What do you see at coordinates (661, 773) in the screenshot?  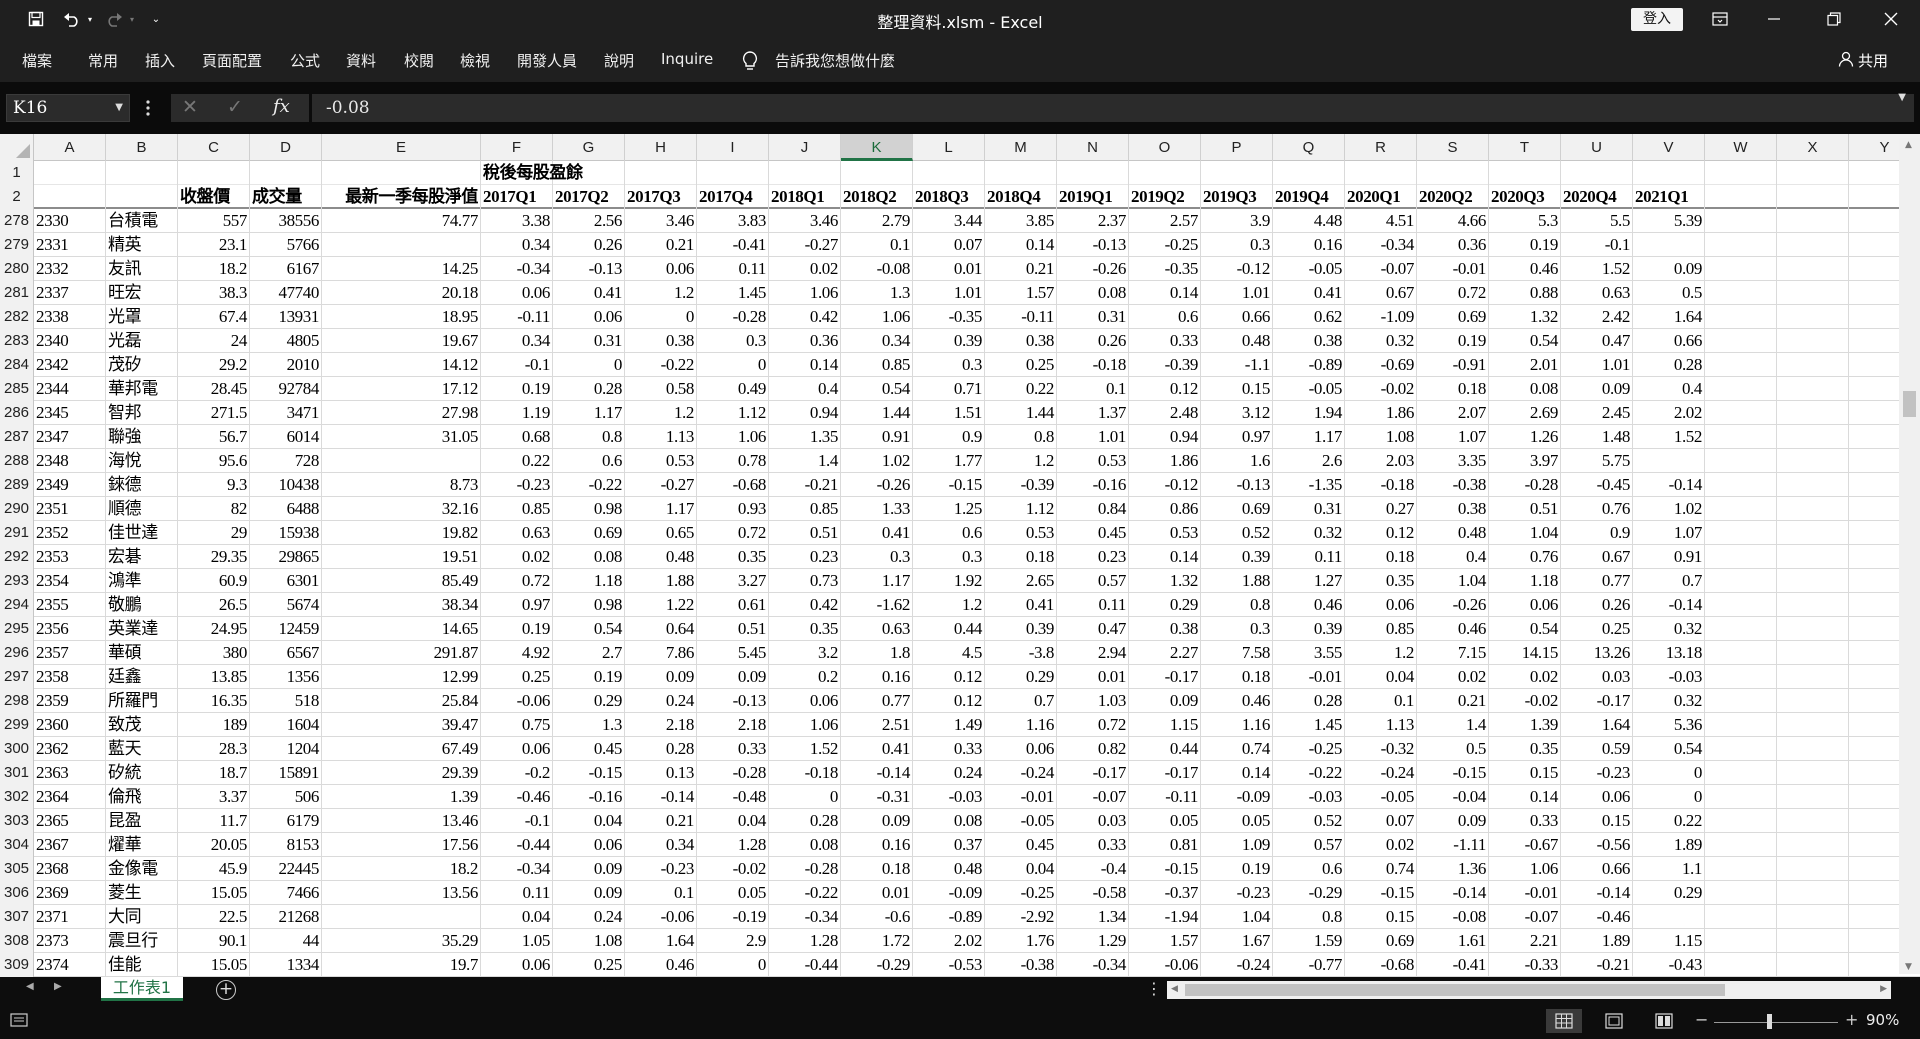 I see `cell-h: 0.13` at bounding box center [661, 773].